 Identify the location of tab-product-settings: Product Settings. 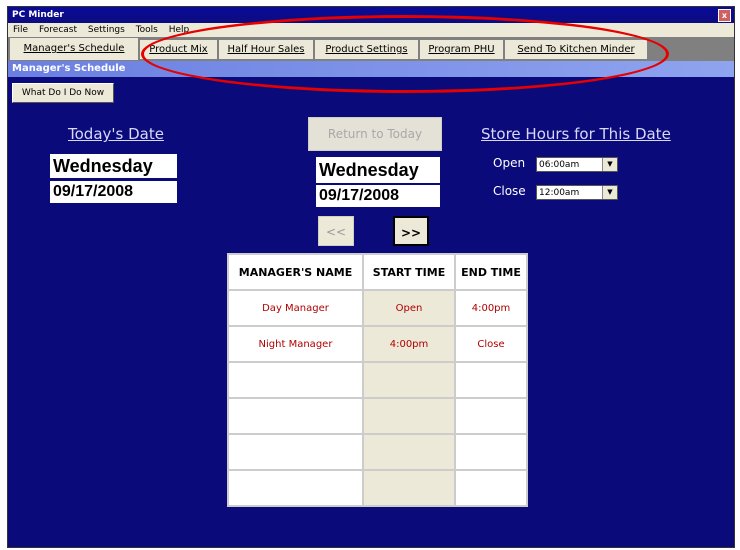
(367, 49).